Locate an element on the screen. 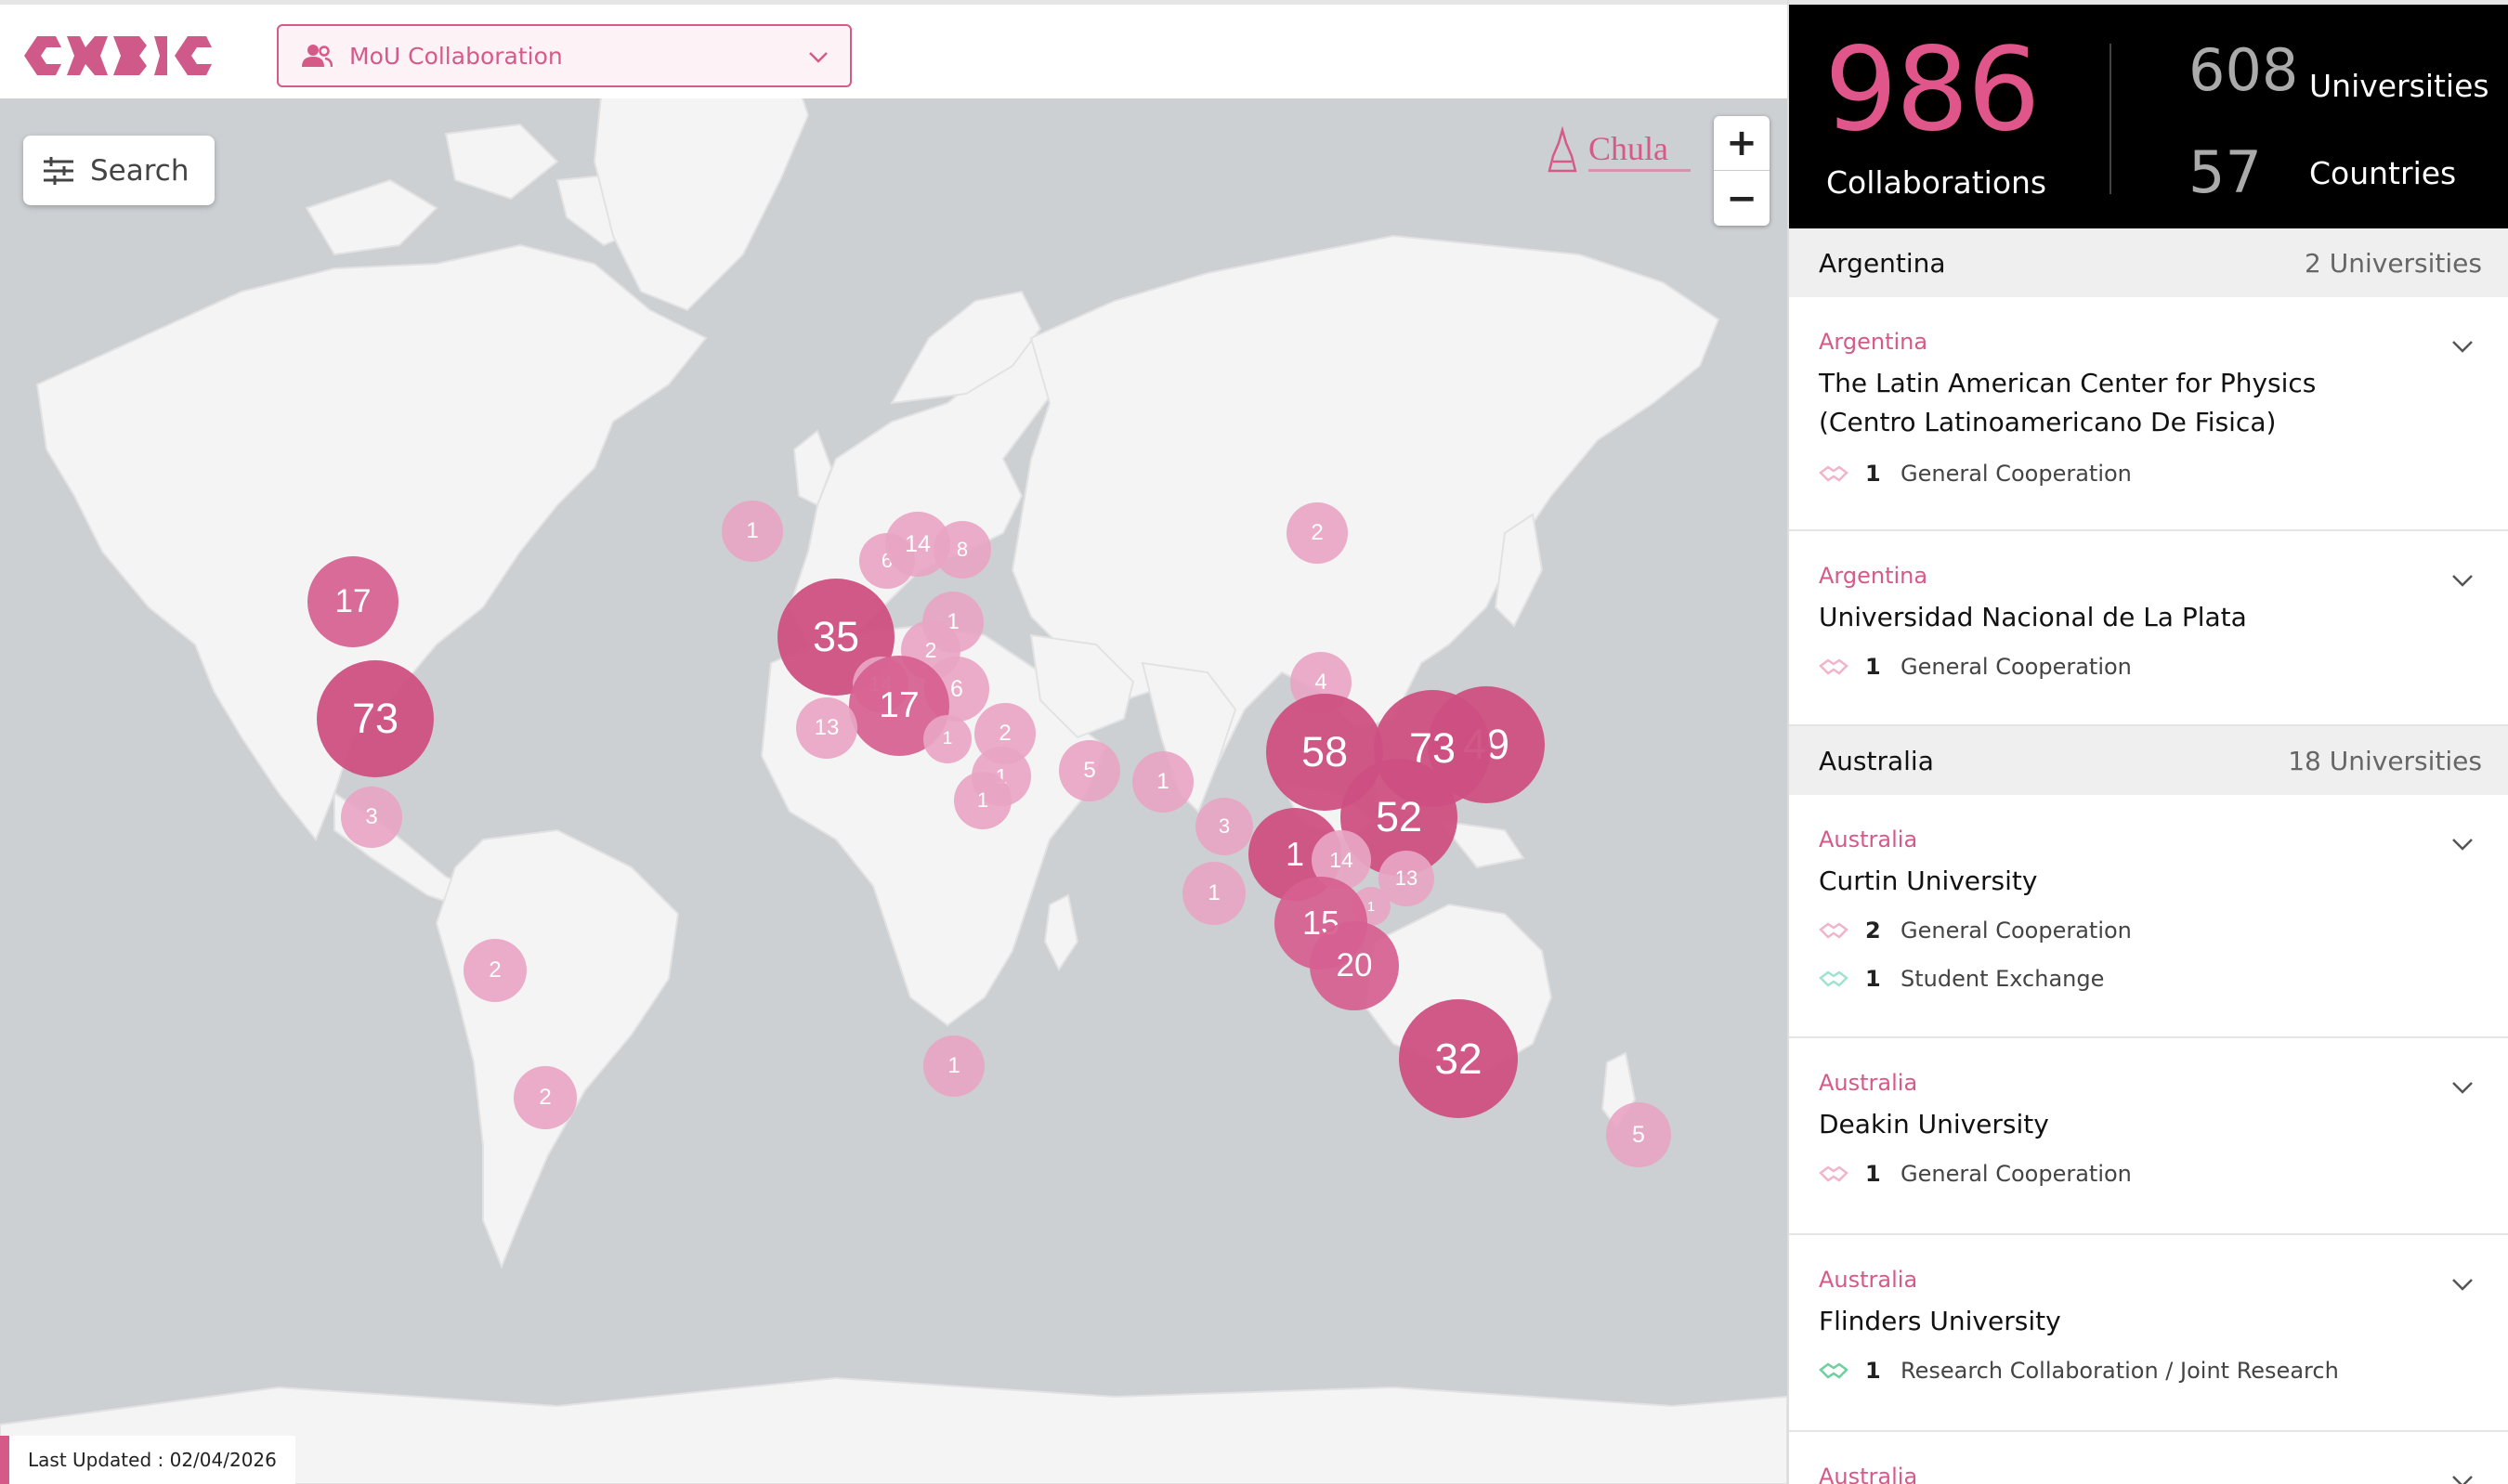 Image resolution: width=2508 pixels, height=1484 pixels. search-label: Search is located at coordinates (139, 170).